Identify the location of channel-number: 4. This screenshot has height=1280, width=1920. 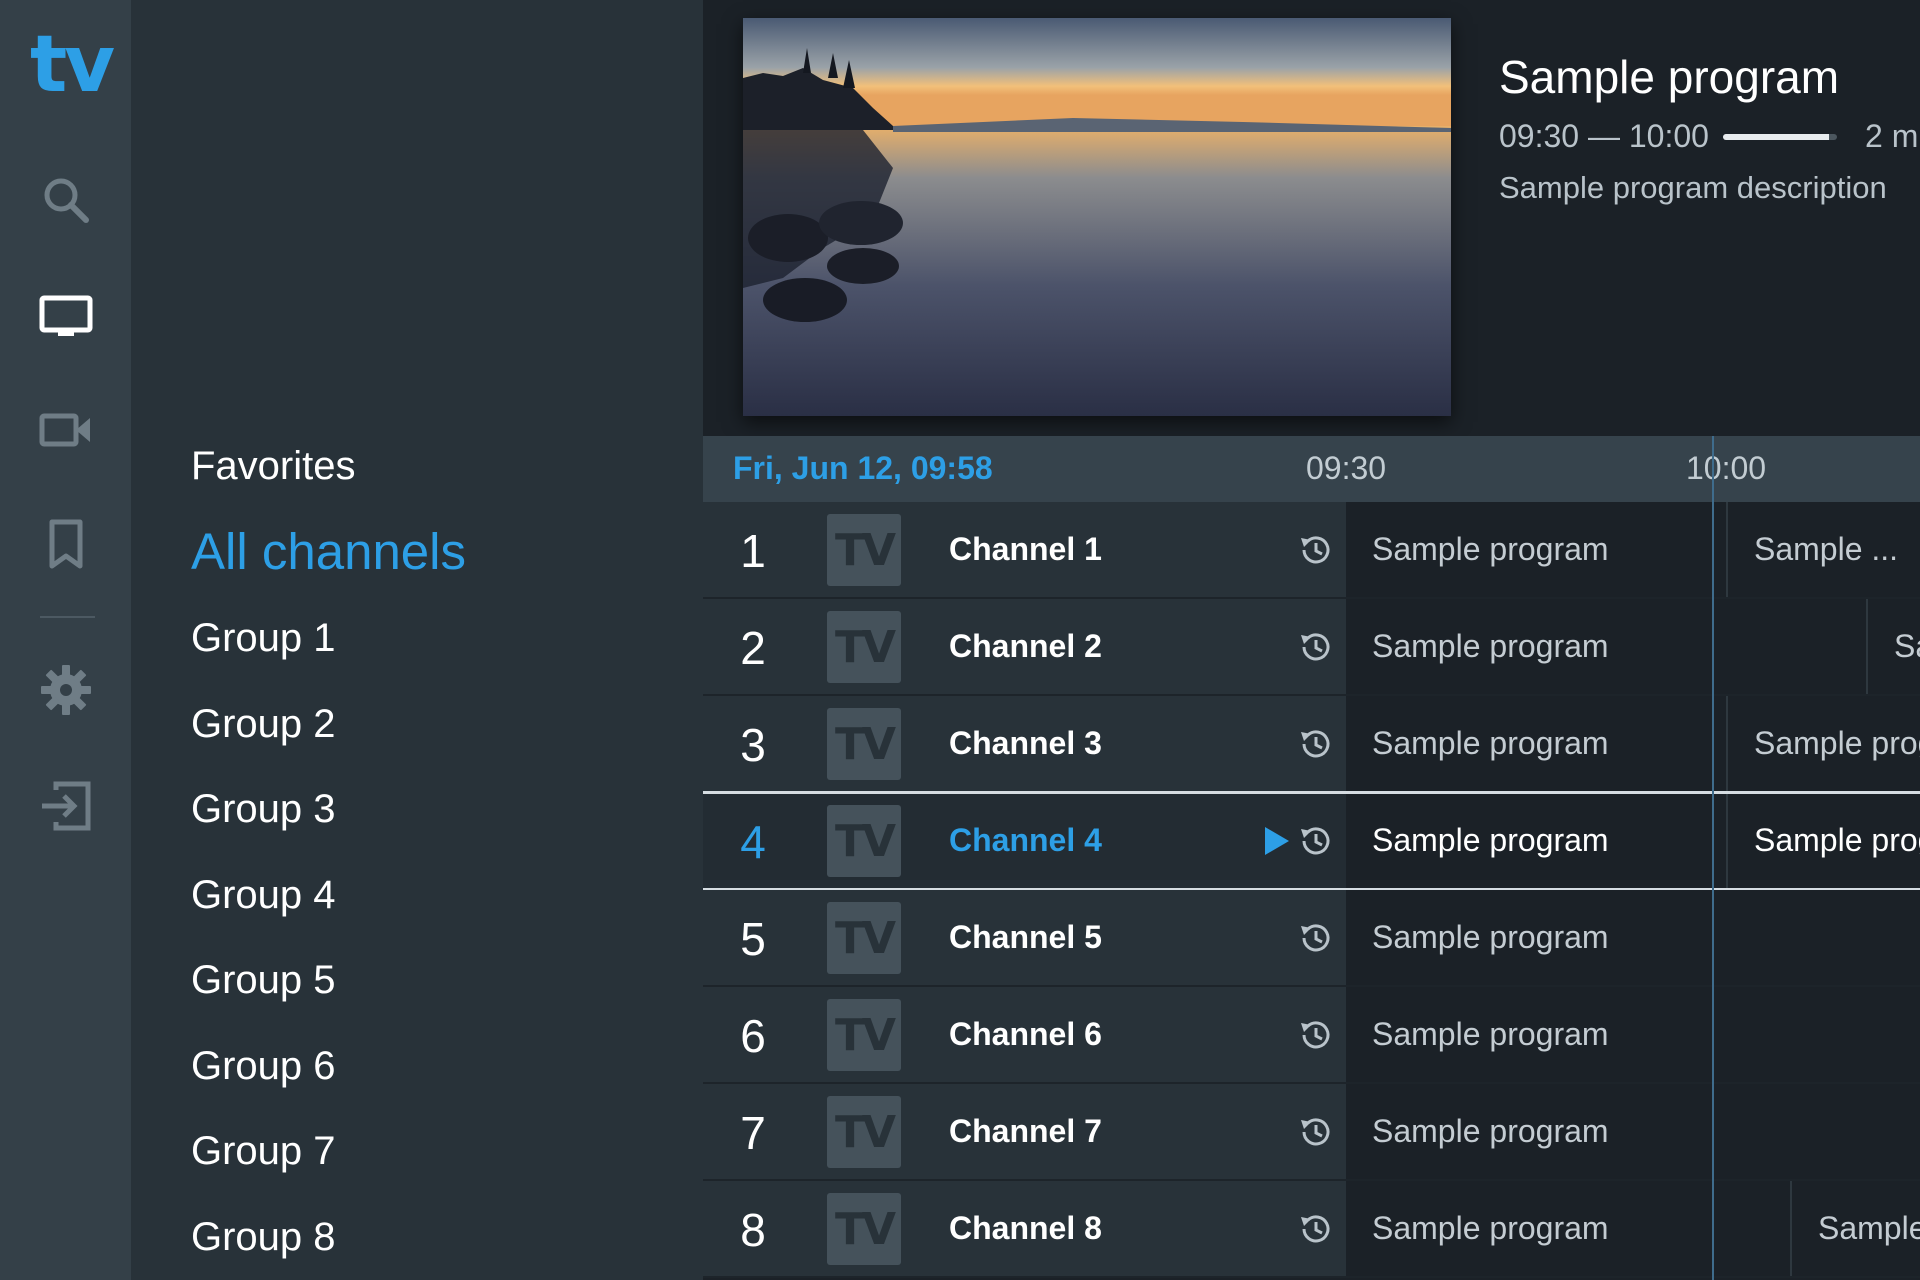
(753, 842).